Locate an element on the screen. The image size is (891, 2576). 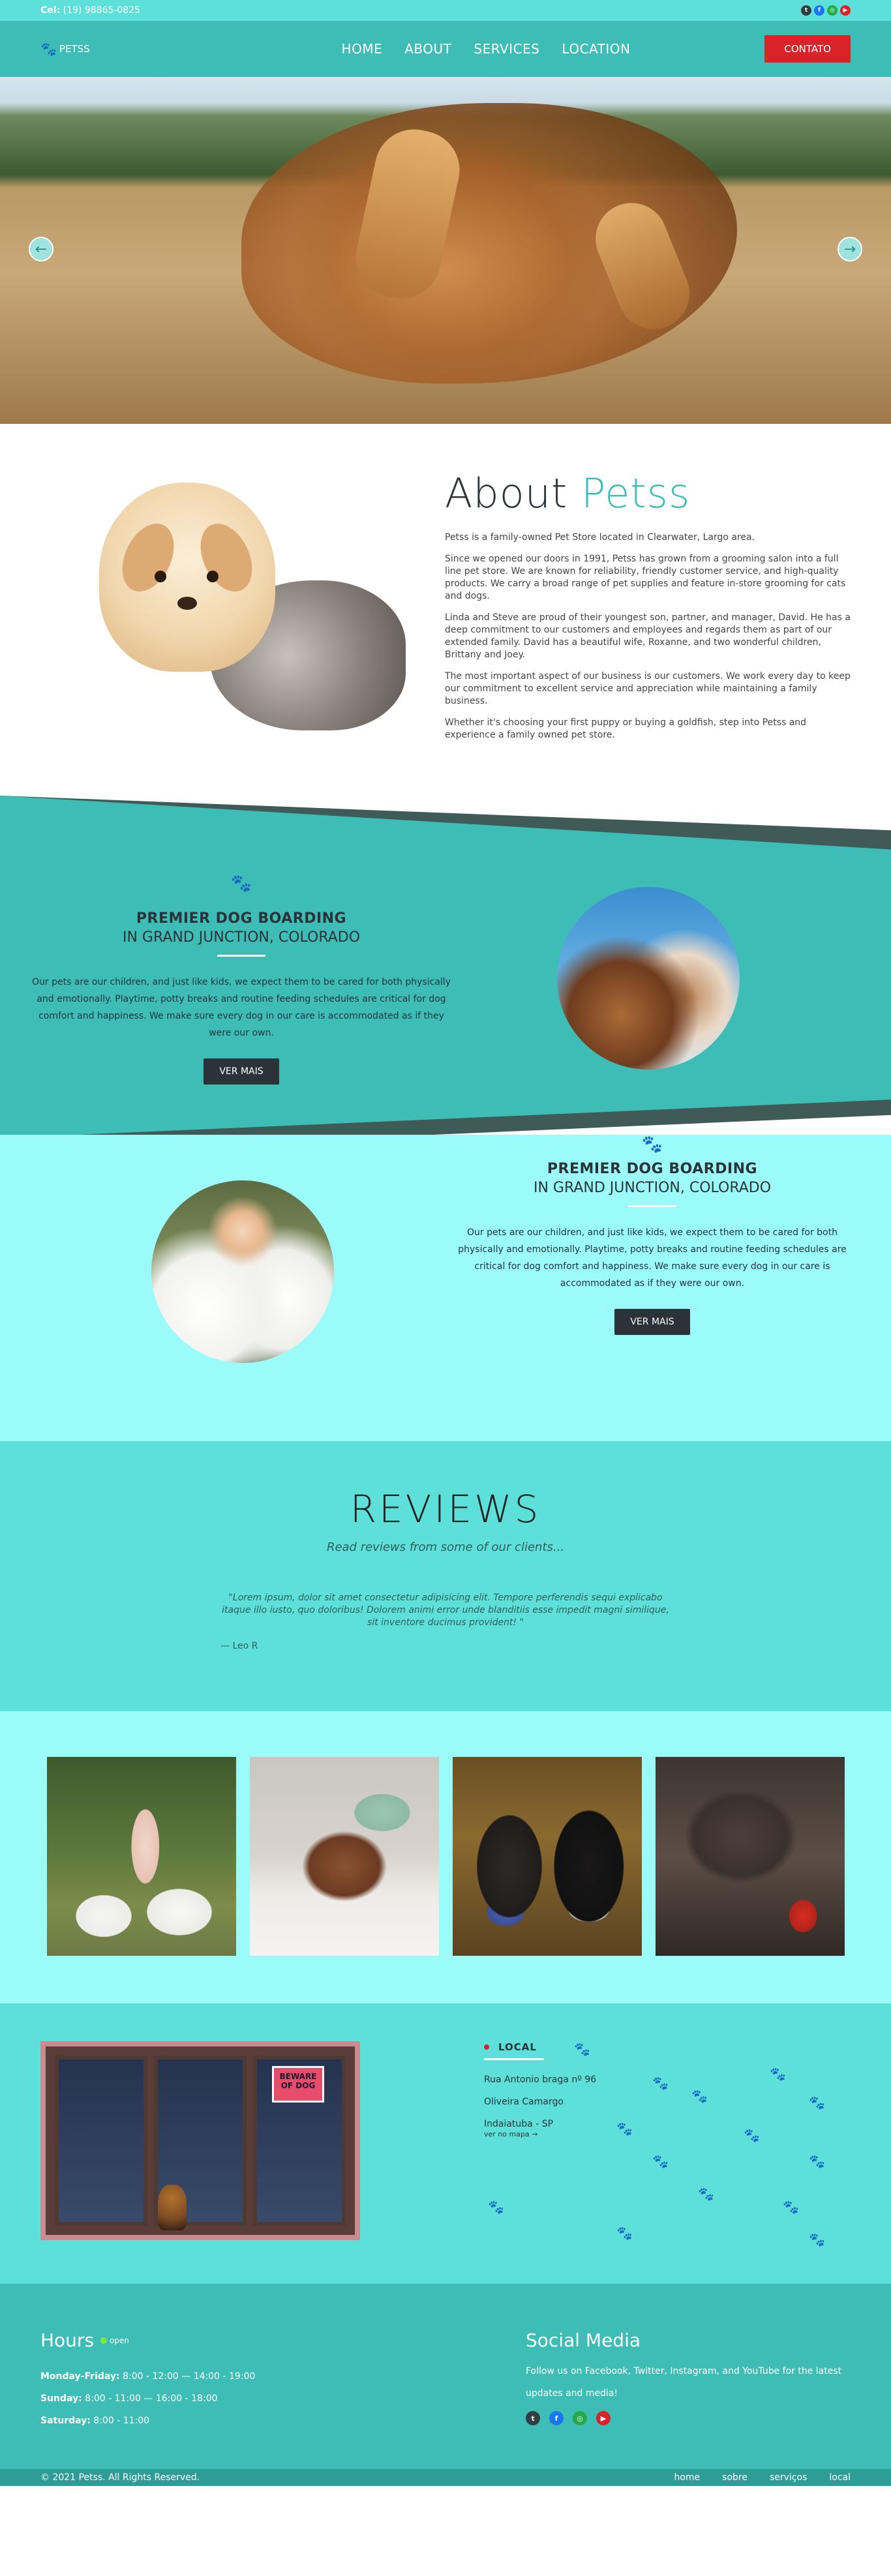
gallery-image-bandana-dogs is located at coordinates (547, 1856).